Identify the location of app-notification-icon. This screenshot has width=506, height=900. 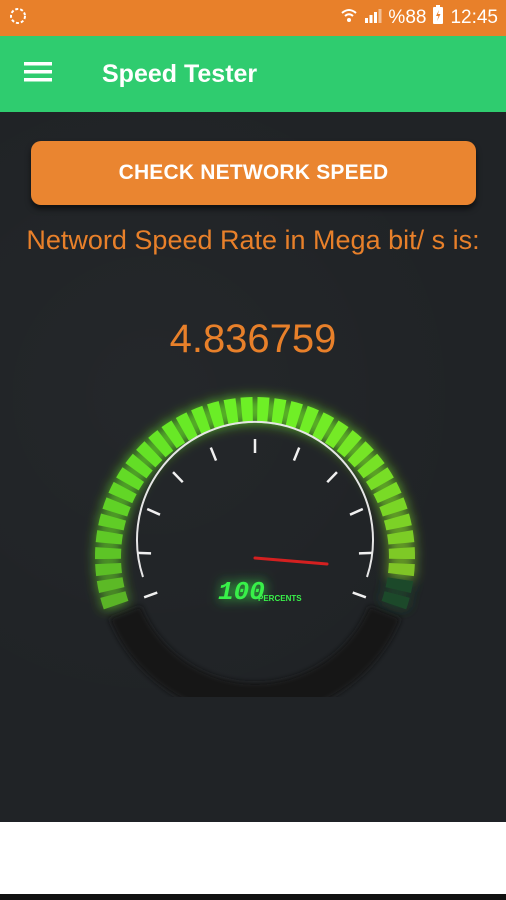
(18, 18).